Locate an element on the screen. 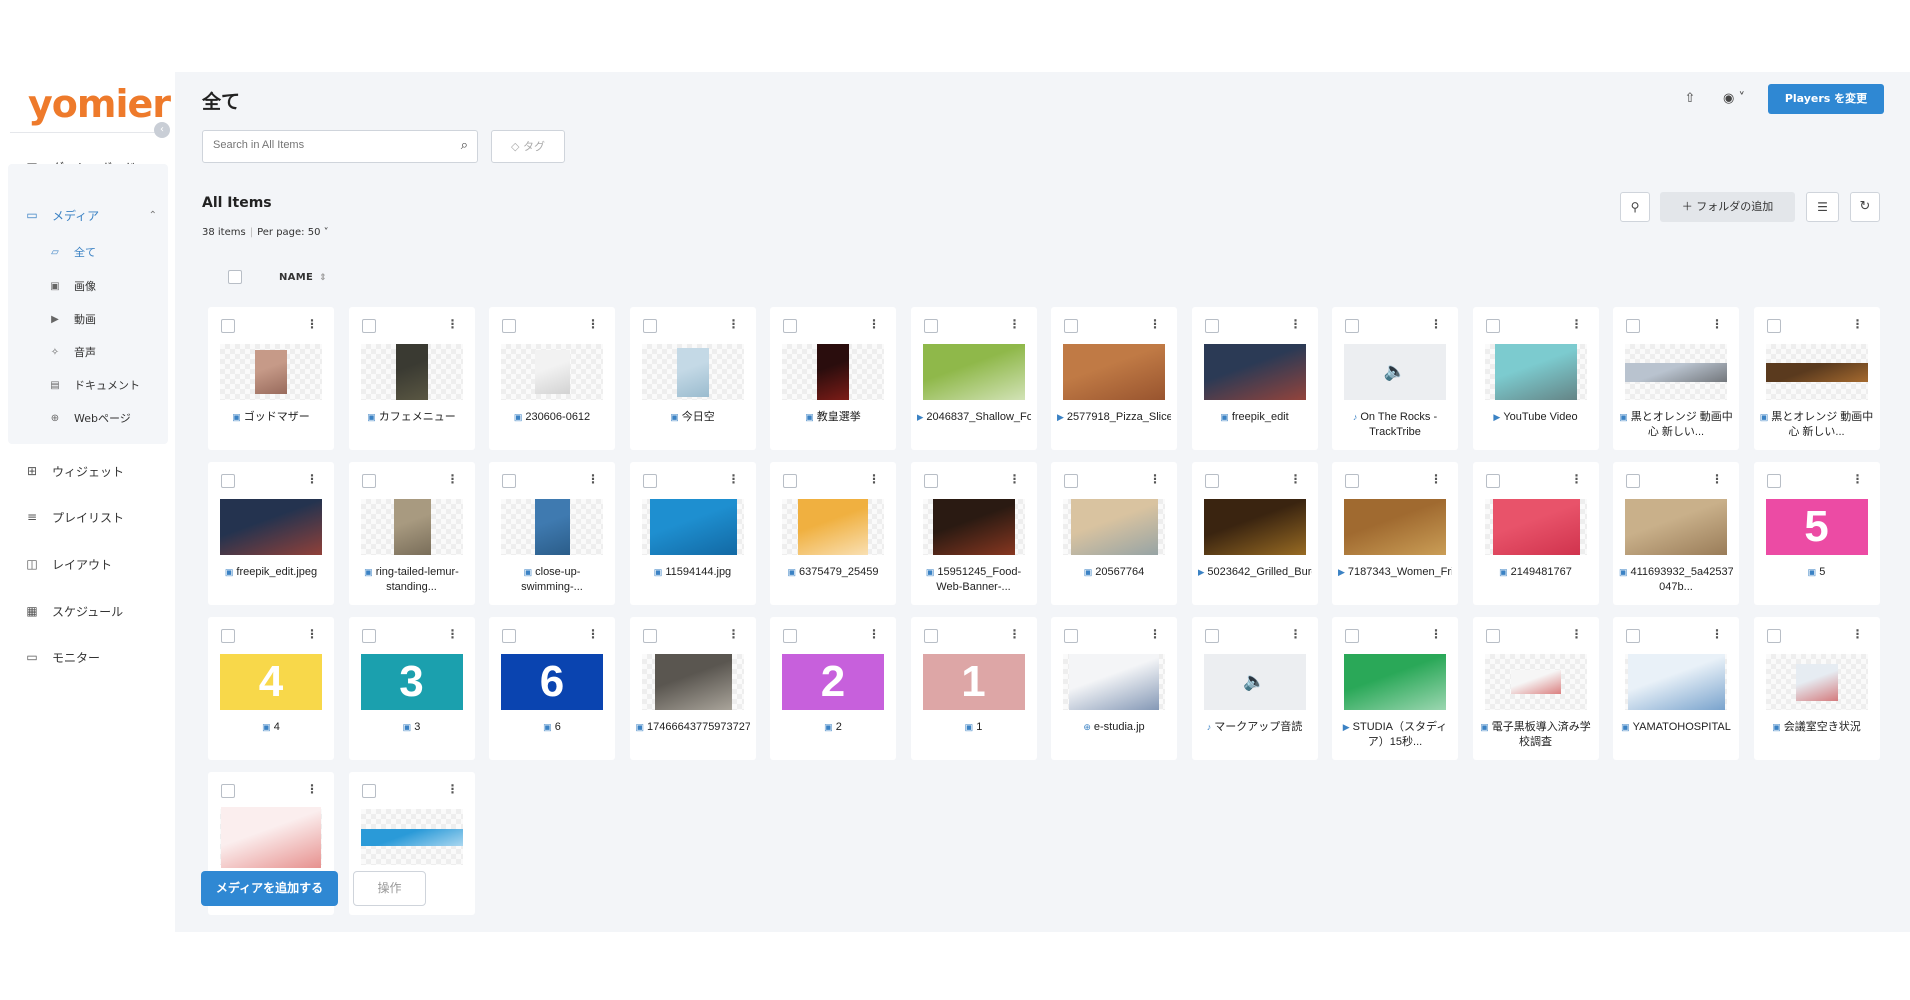 This screenshot has width=1910, height=1000. media-card: ⋮ ▣ カフェメニュー is located at coordinates (411, 378).